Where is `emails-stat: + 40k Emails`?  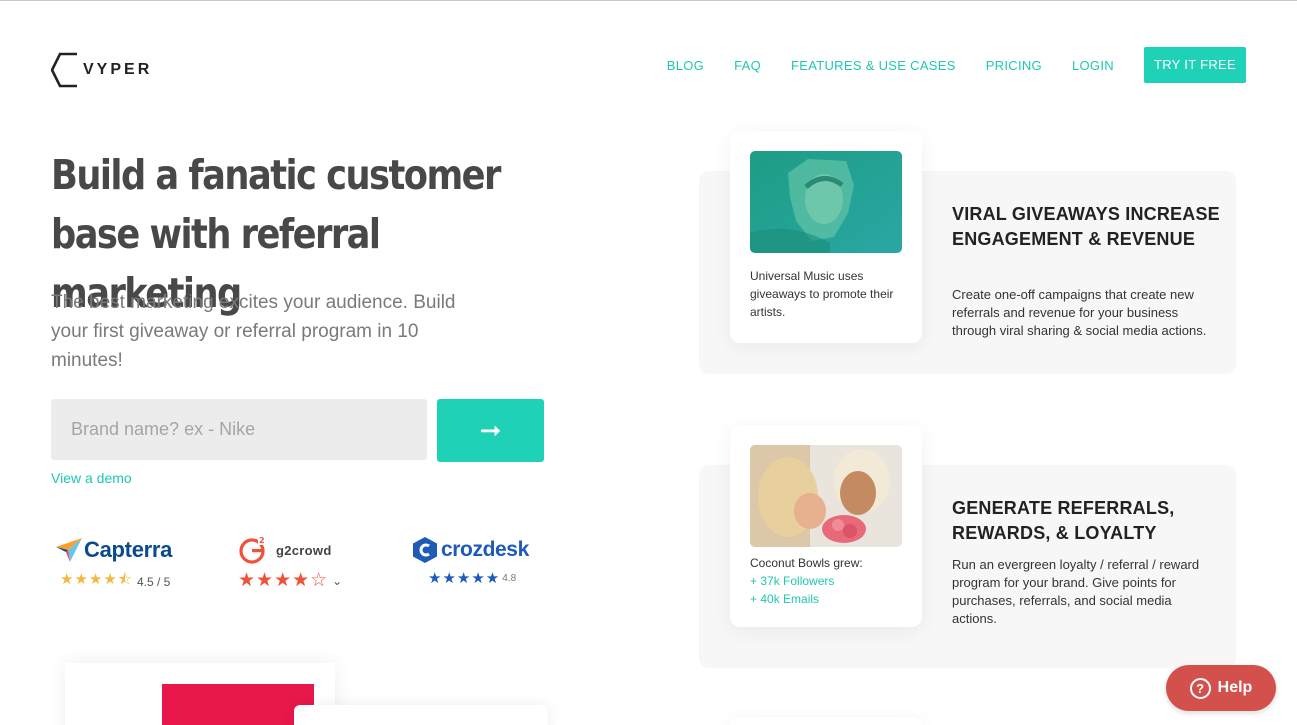 emails-stat: + 40k Emails is located at coordinates (785, 599).